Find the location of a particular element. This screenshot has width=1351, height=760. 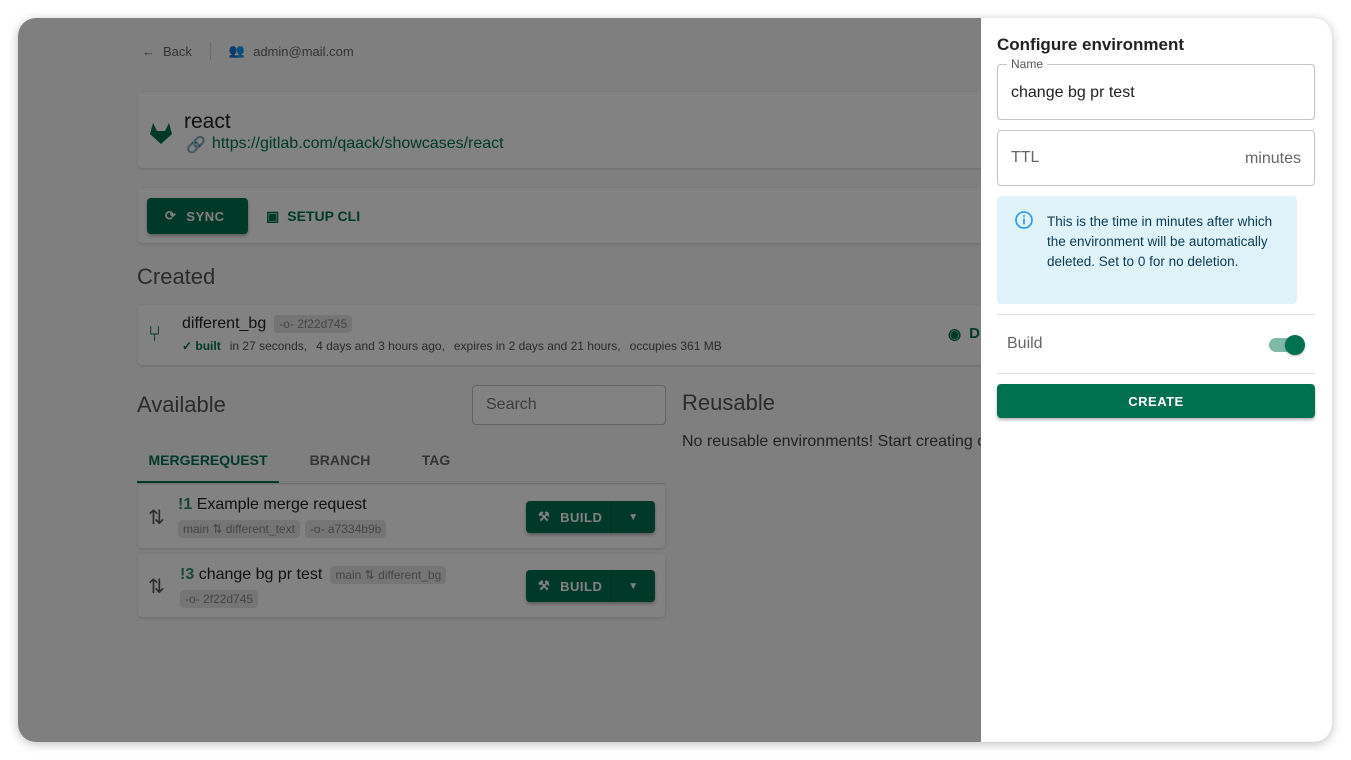

build-label: Build is located at coordinates (1025, 343).